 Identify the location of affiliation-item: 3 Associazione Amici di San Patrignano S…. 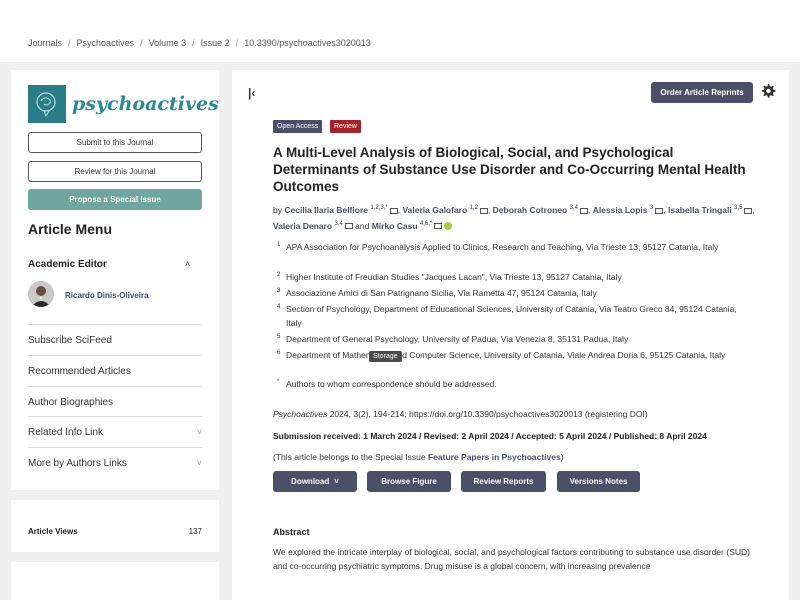
(513, 293).